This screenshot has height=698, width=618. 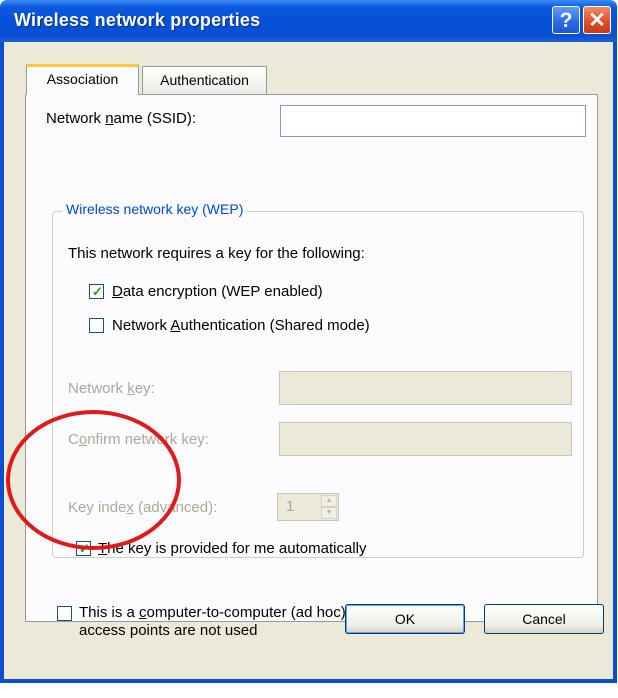 I want to click on key-index-value: 1, so click(x=290, y=506).